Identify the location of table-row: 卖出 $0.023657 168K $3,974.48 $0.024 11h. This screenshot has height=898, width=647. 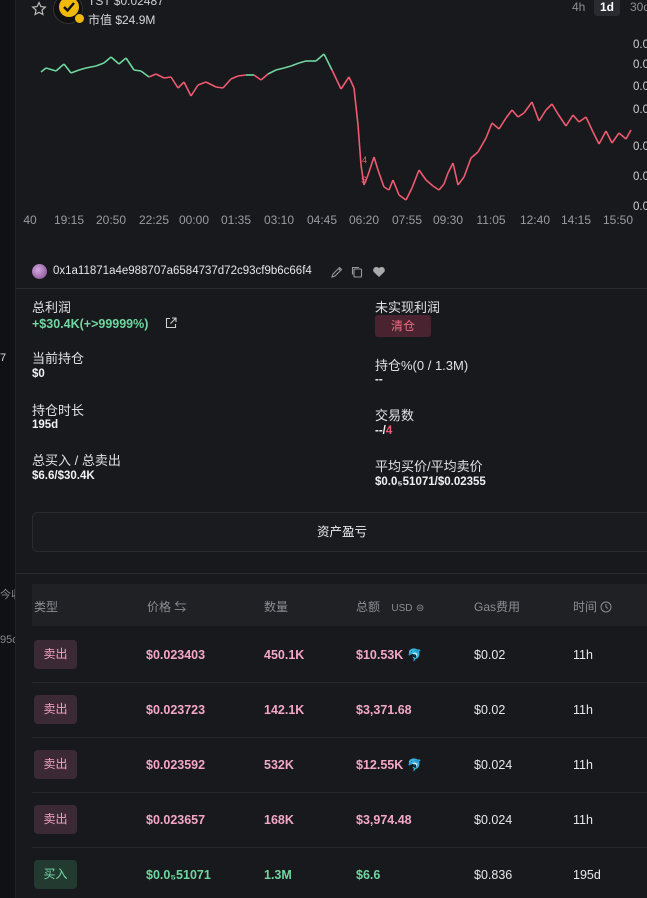
(339, 820).